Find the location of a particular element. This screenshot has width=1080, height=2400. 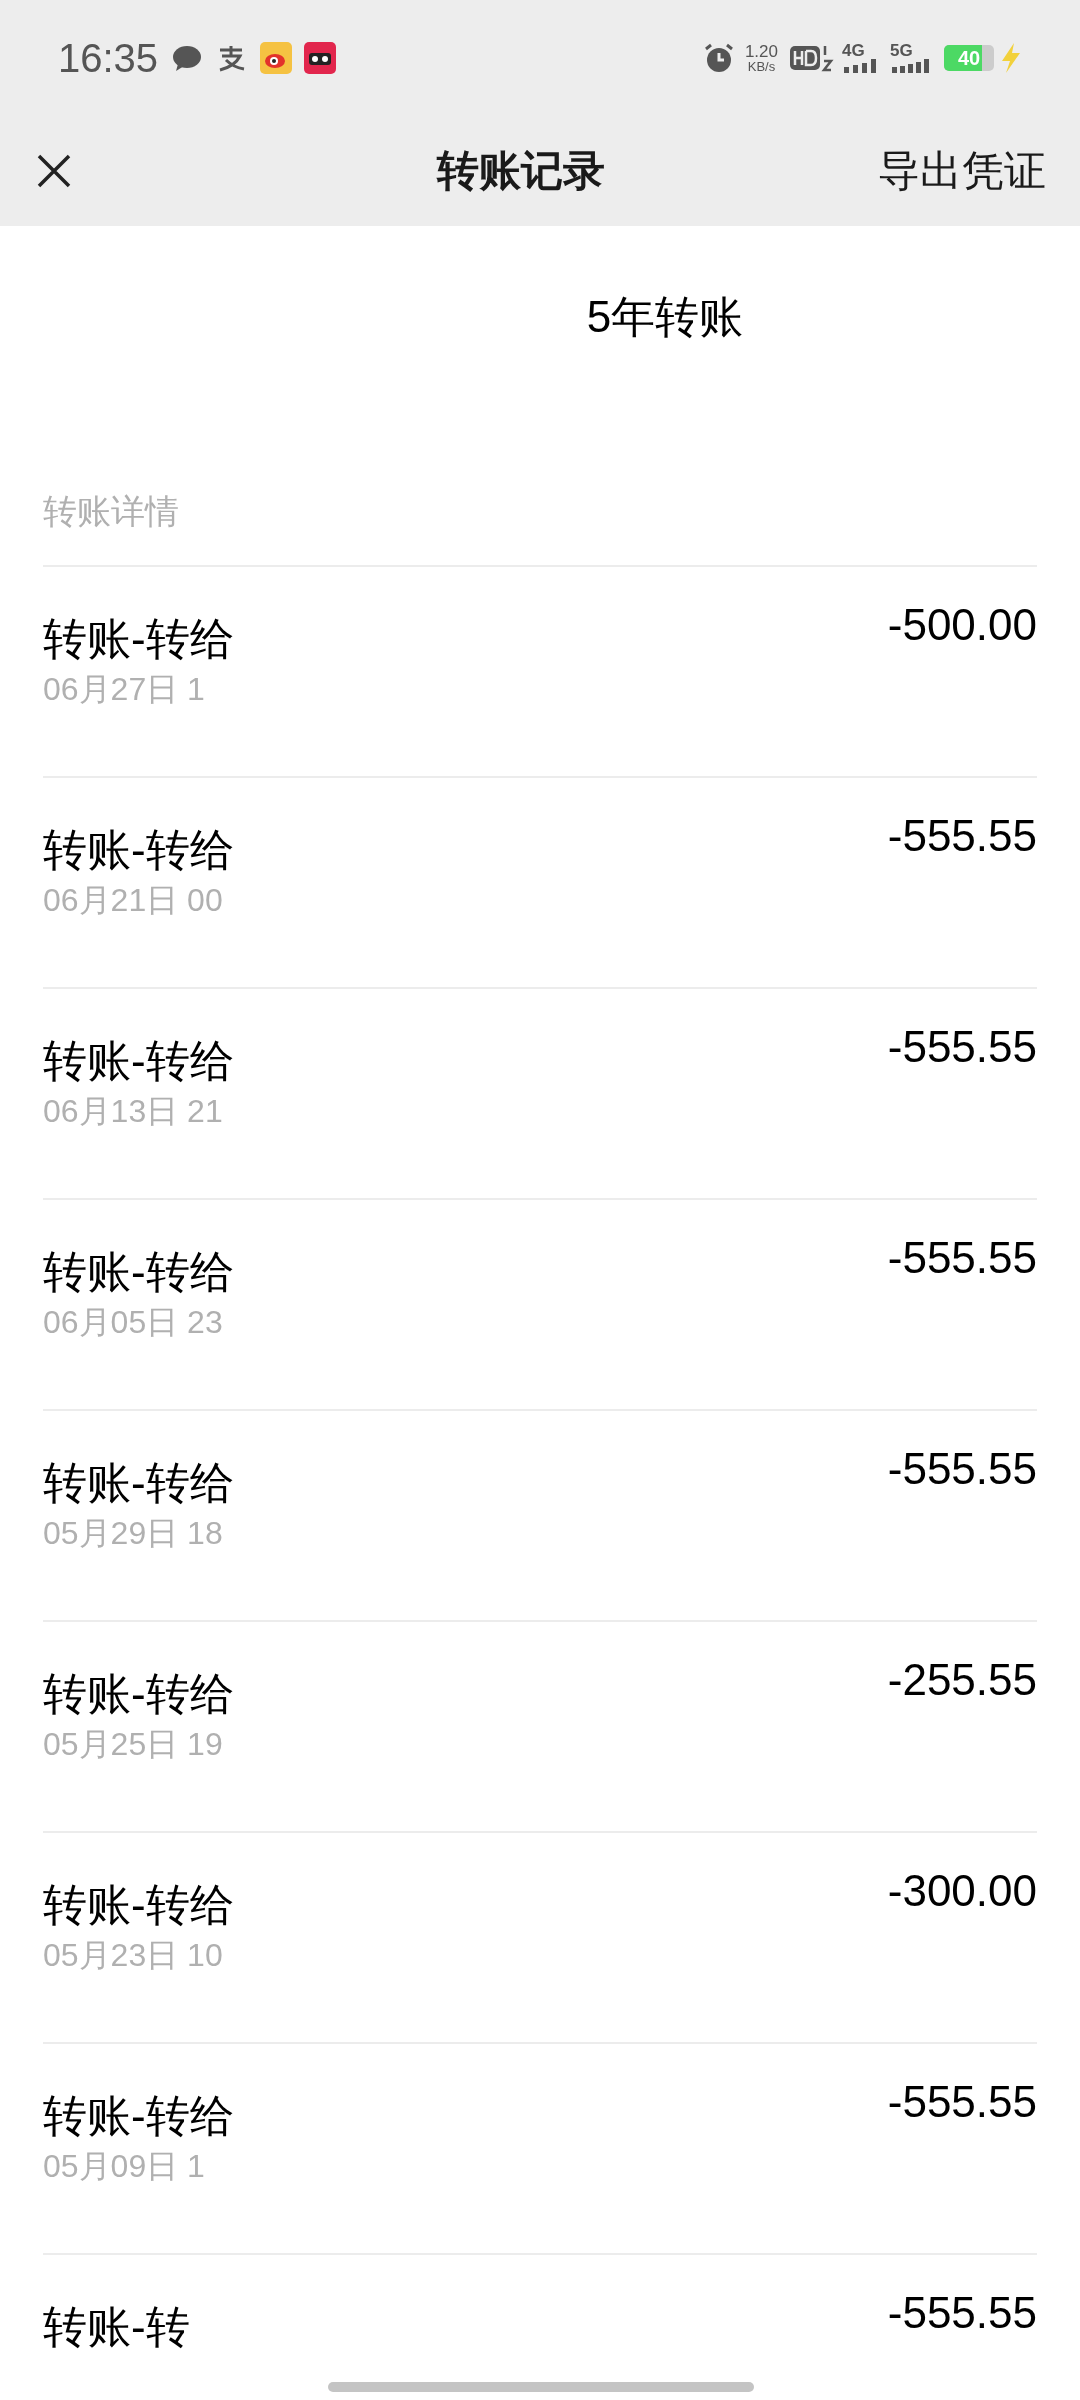

record-row: 转账-转给 05月23日 10 -300.00 is located at coordinates (540, 1936).